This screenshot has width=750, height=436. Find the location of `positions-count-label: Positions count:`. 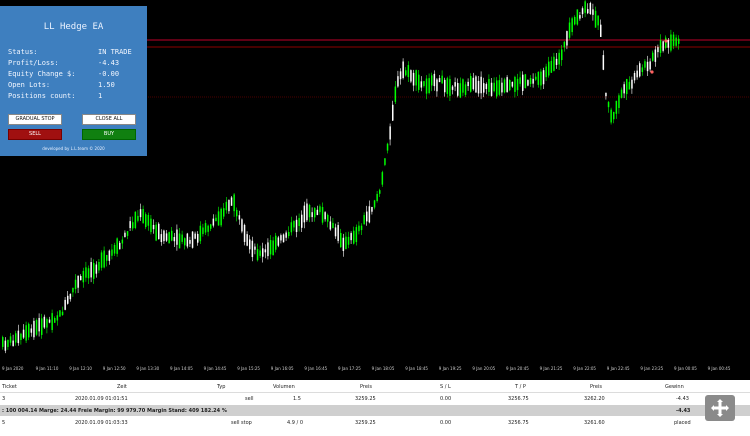

positions-count-label: Positions count: is located at coordinates (42, 96).